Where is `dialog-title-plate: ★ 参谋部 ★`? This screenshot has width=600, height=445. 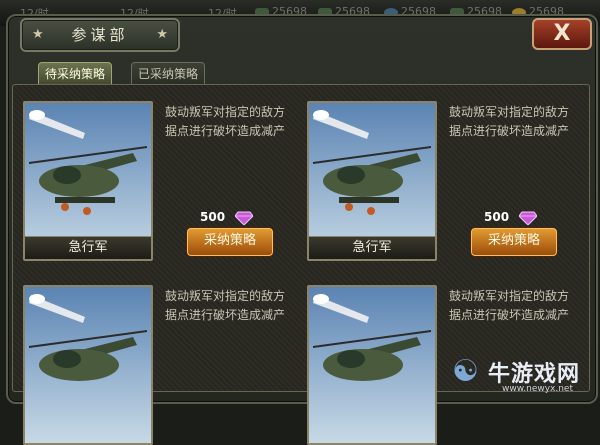
dialog-title-plate: ★ 参谋部 ★ is located at coordinates (100, 35).